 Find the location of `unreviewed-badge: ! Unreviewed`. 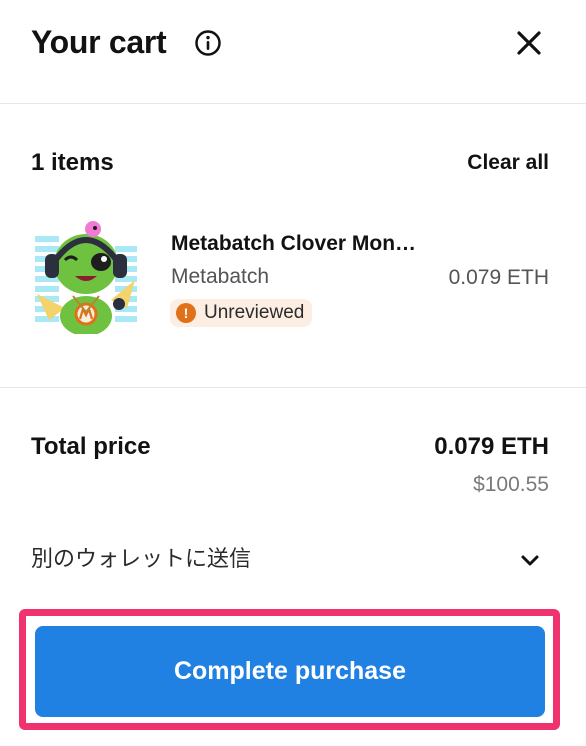

unreviewed-badge: ! Unreviewed is located at coordinates (241, 313).